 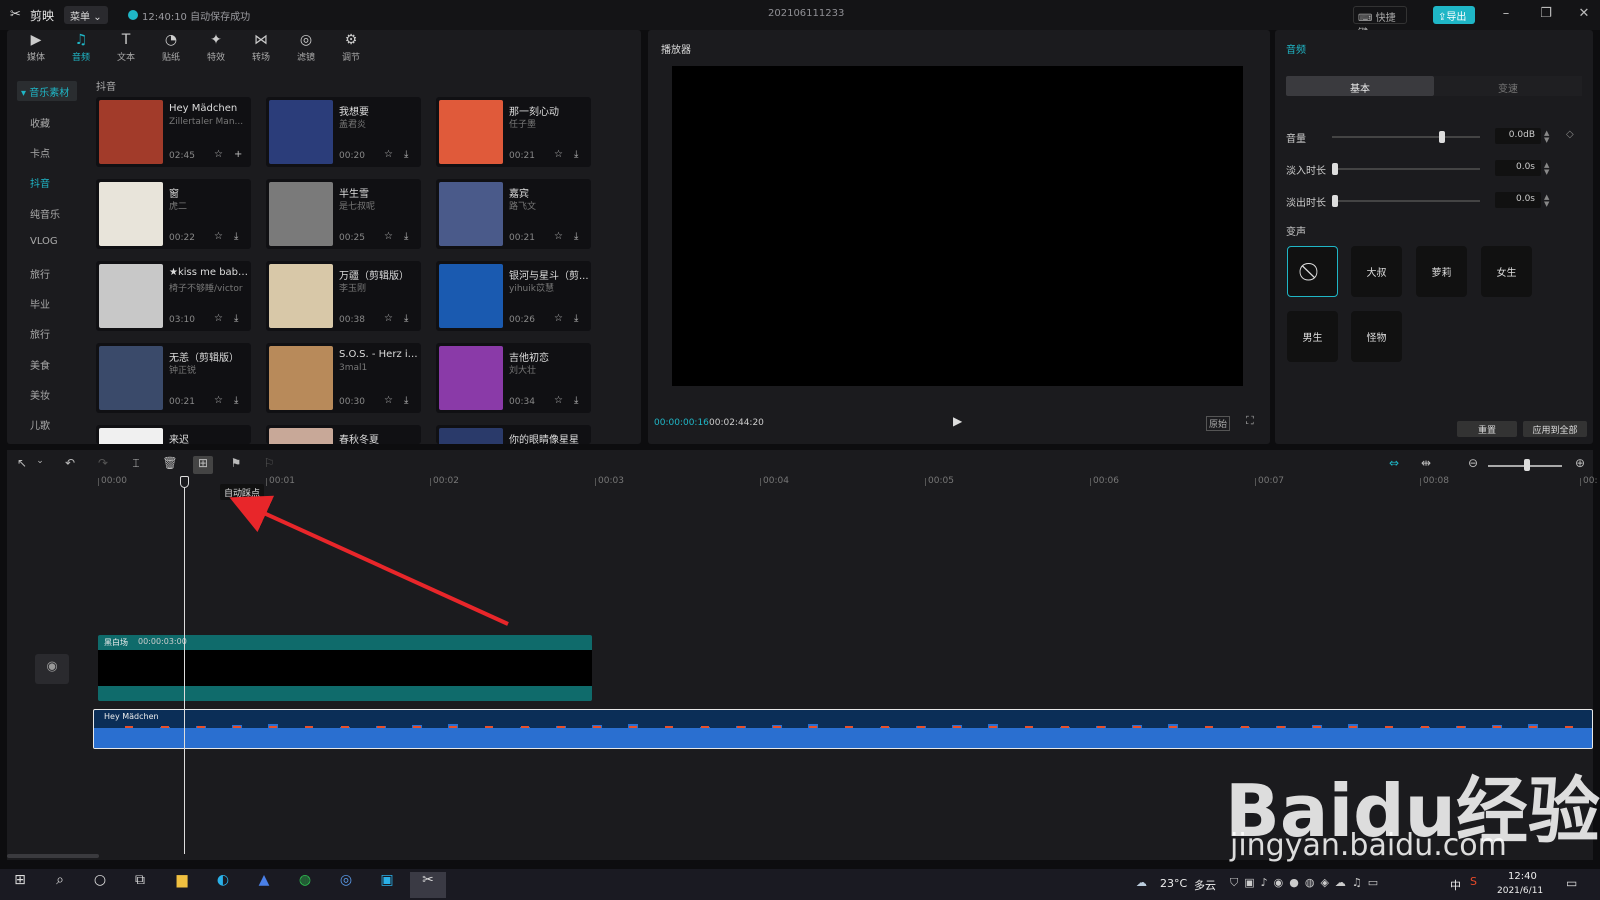 What do you see at coordinates (70, 465) in the screenshot?
I see `undo-icon: ↶` at bounding box center [70, 465].